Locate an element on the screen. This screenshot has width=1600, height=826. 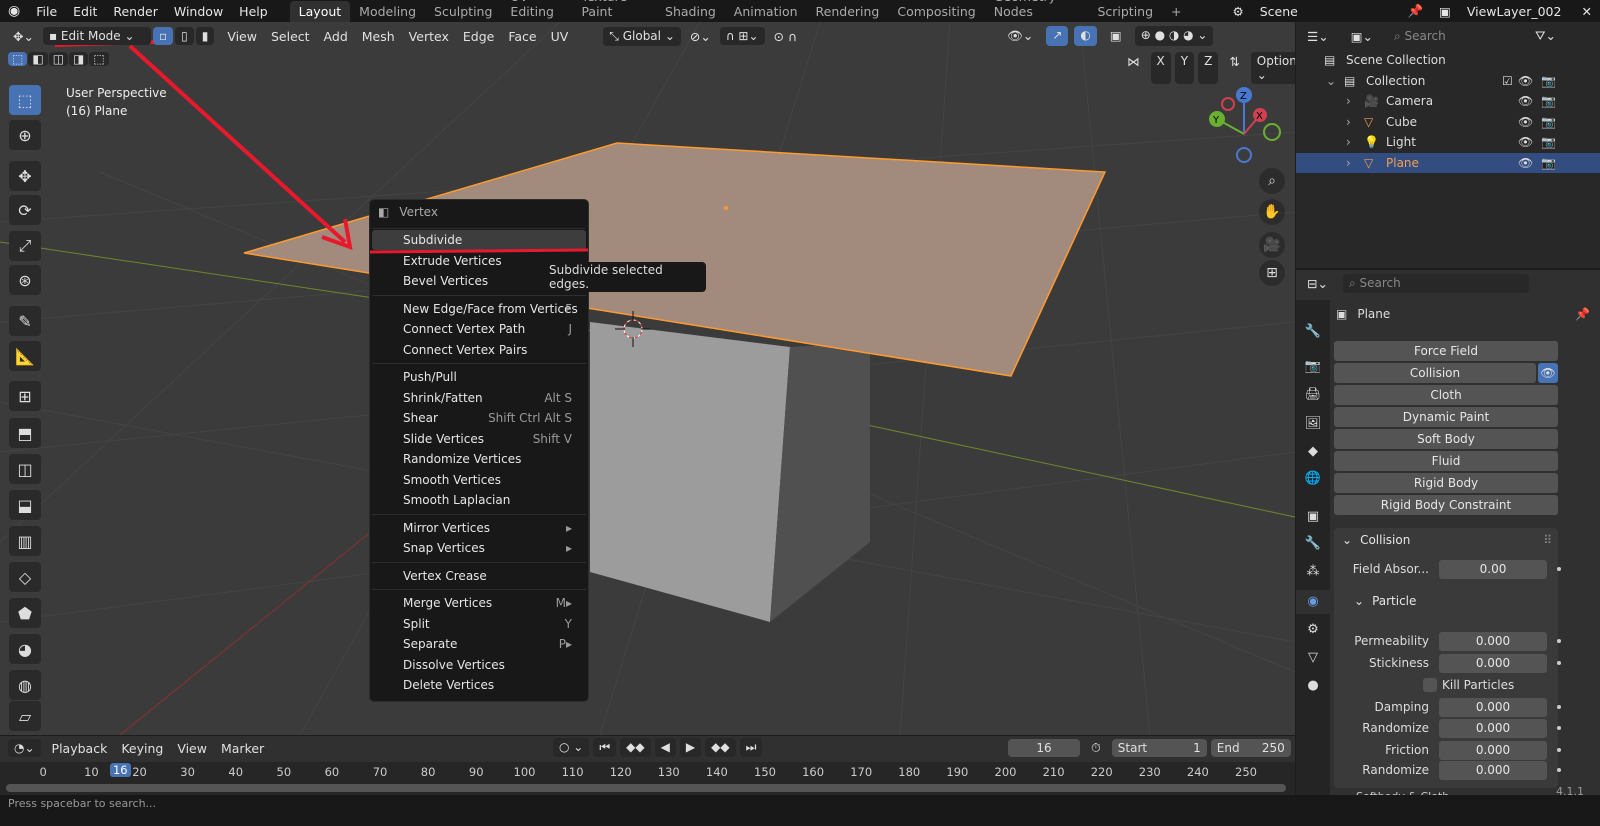
mode-dropdown: ▪ Edit Mode ⌄ is located at coordinates (96, 36).